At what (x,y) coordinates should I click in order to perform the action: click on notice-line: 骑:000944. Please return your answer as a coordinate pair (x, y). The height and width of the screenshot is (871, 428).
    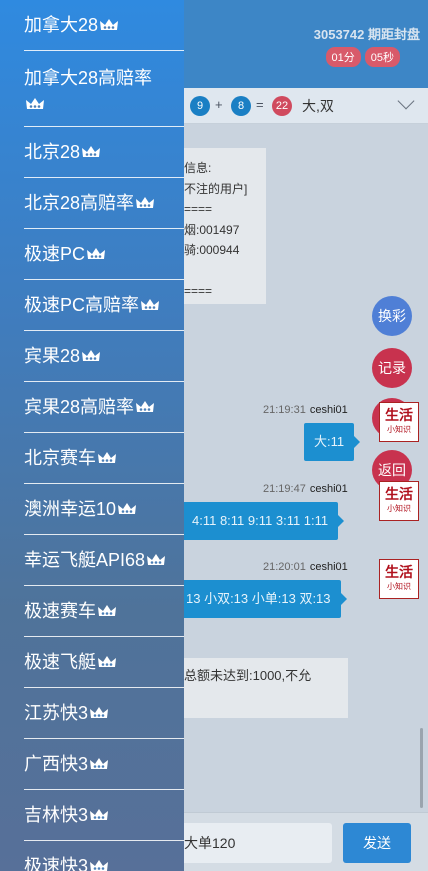
    Looking at the image, I should click on (212, 250).